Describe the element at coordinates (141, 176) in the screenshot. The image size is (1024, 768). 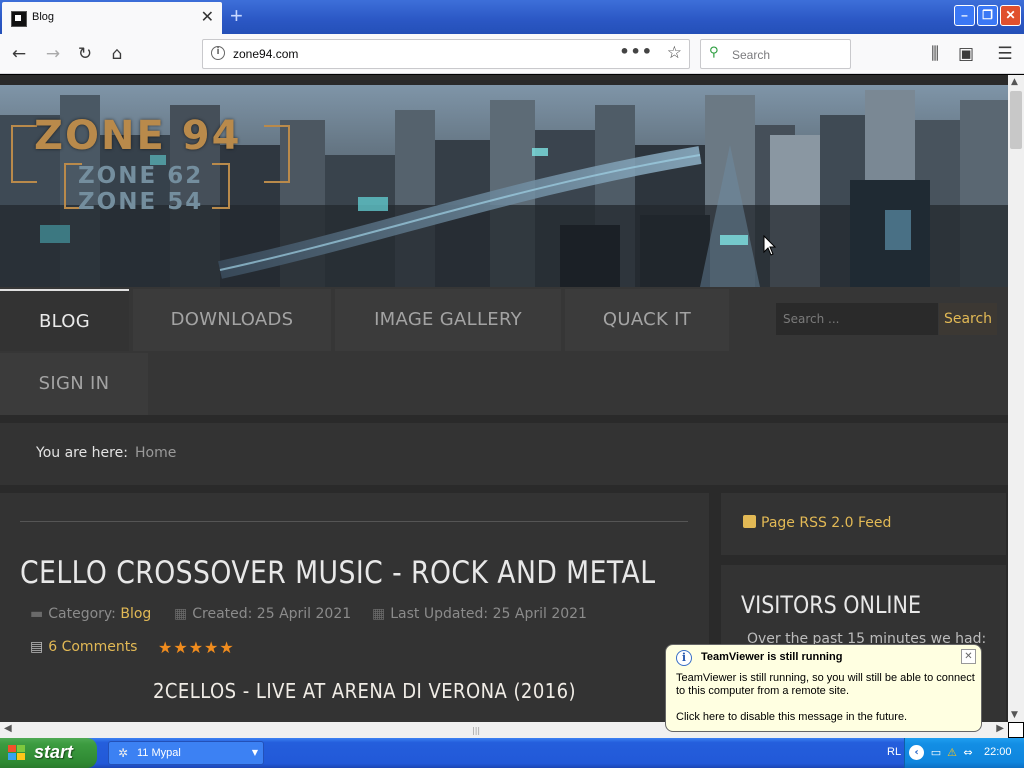
I see `site-logo-sub-1: ZONE 62` at that location.